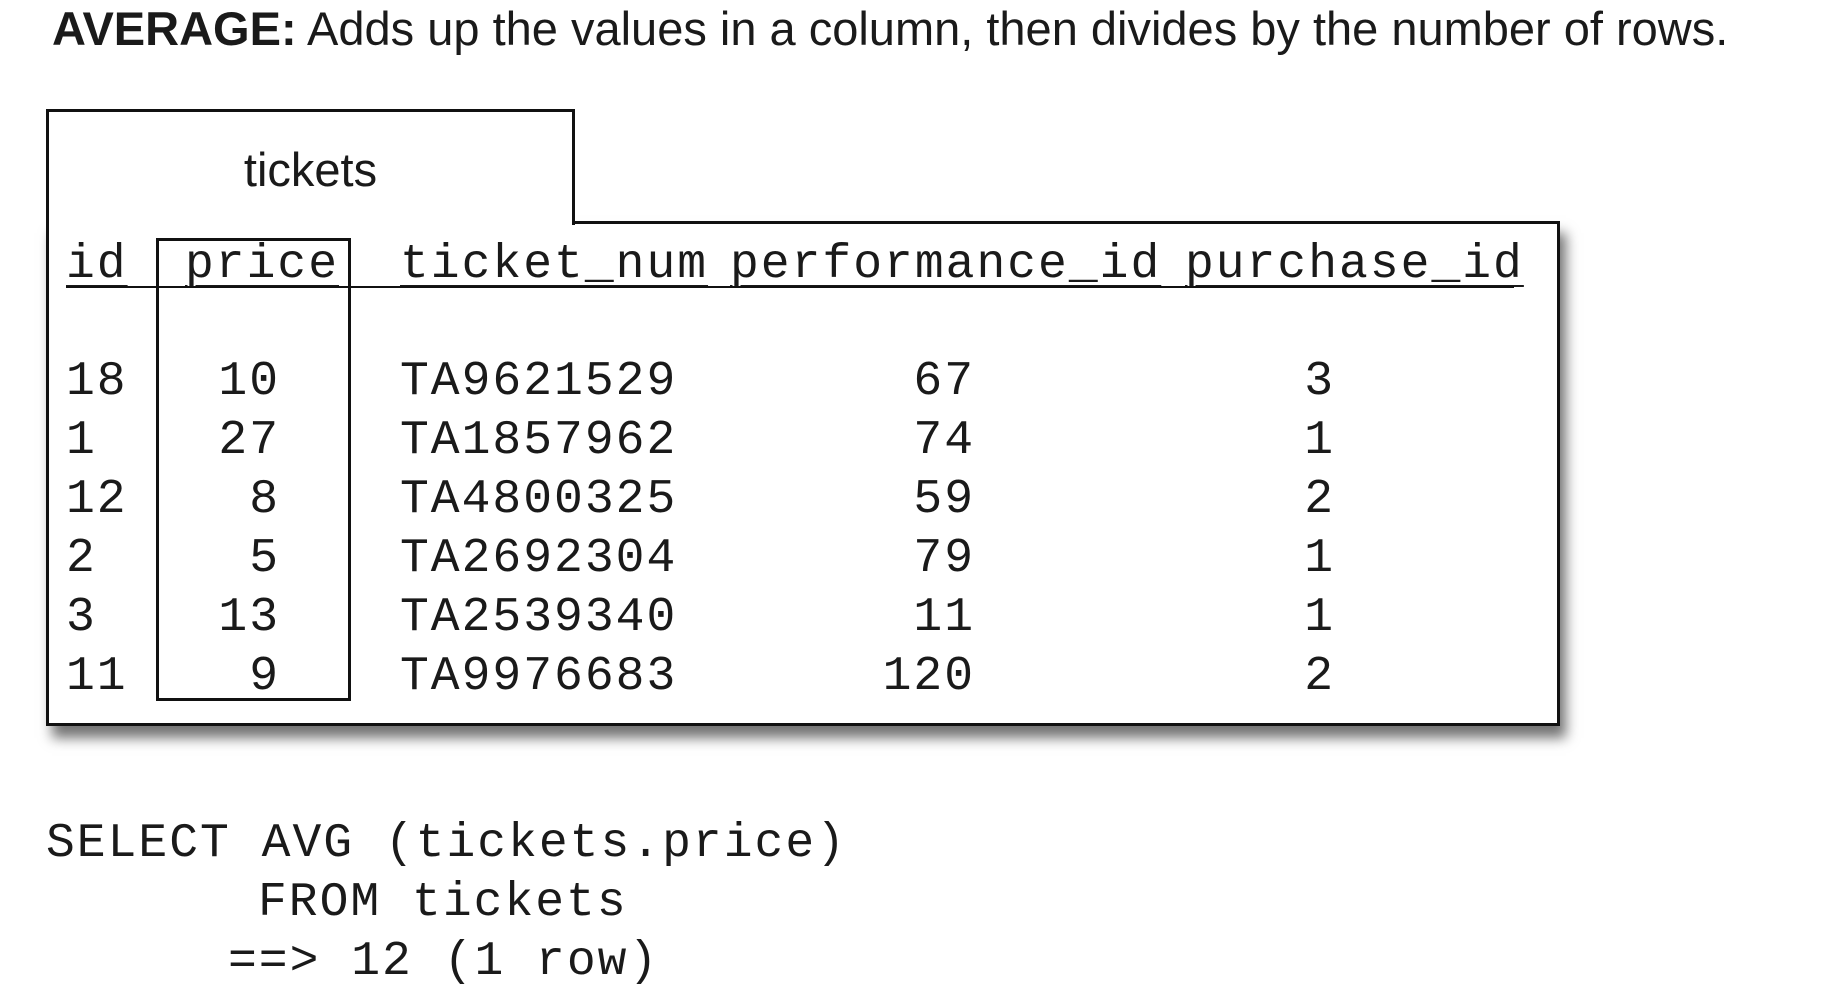 This screenshot has height=991, width=1845. What do you see at coordinates (944, 559) in the screenshot?
I see `cell-performance-id: 79` at bounding box center [944, 559].